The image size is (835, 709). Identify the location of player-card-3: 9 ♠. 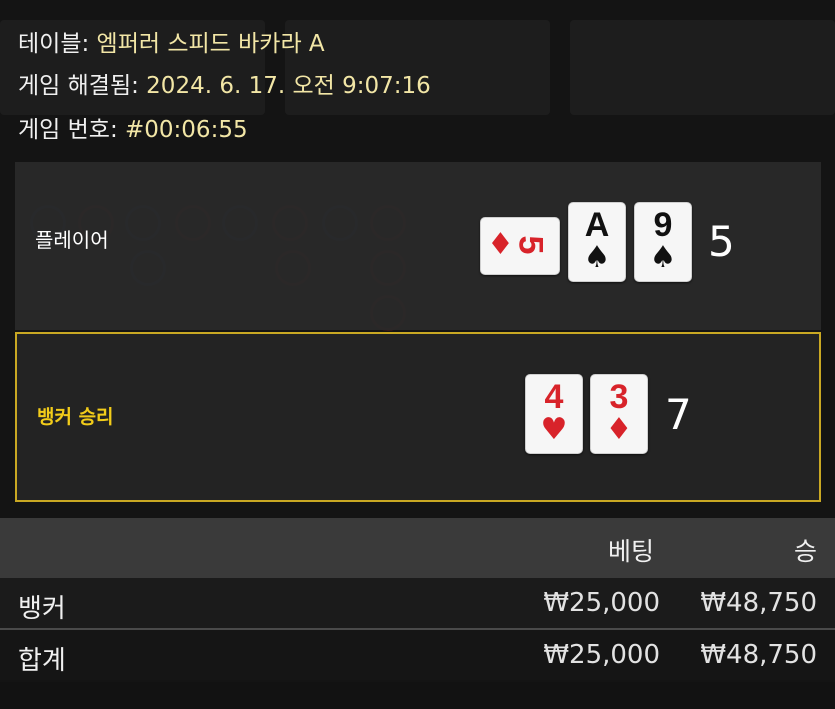
(663, 242).